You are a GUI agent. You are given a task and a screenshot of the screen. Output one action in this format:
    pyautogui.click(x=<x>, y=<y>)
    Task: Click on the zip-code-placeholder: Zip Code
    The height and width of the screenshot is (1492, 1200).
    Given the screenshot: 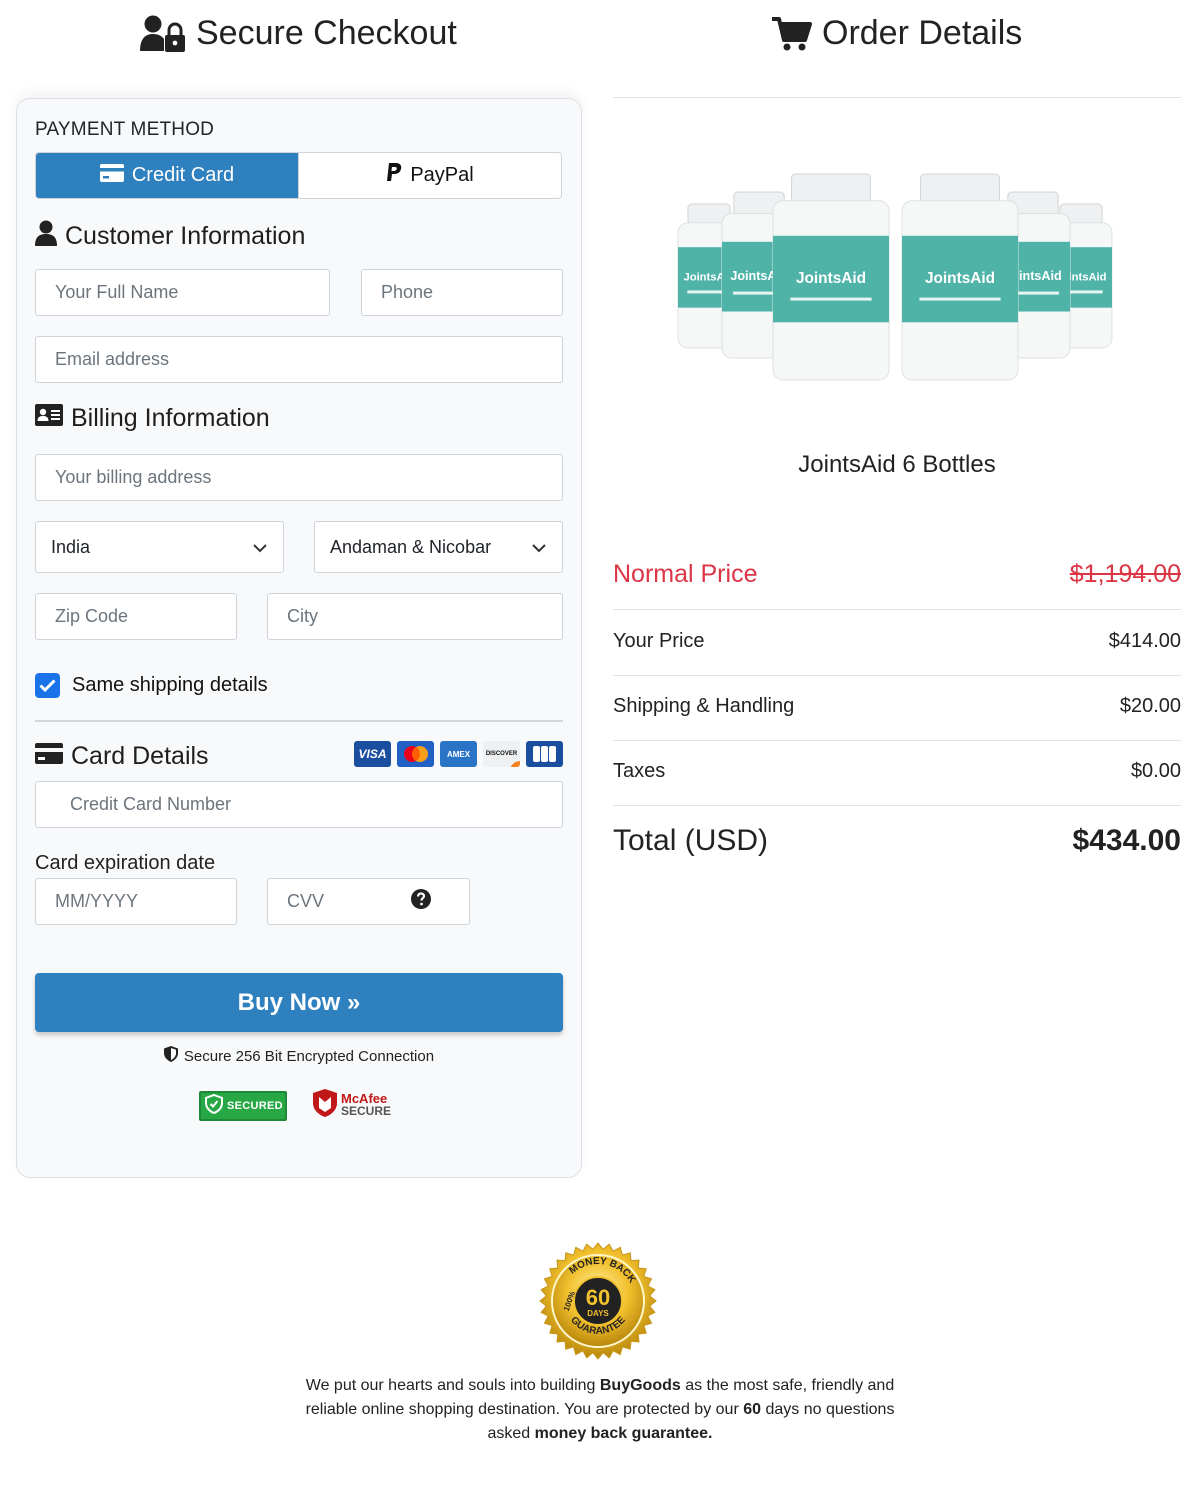 What is the action you would take?
    pyautogui.click(x=92, y=616)
    